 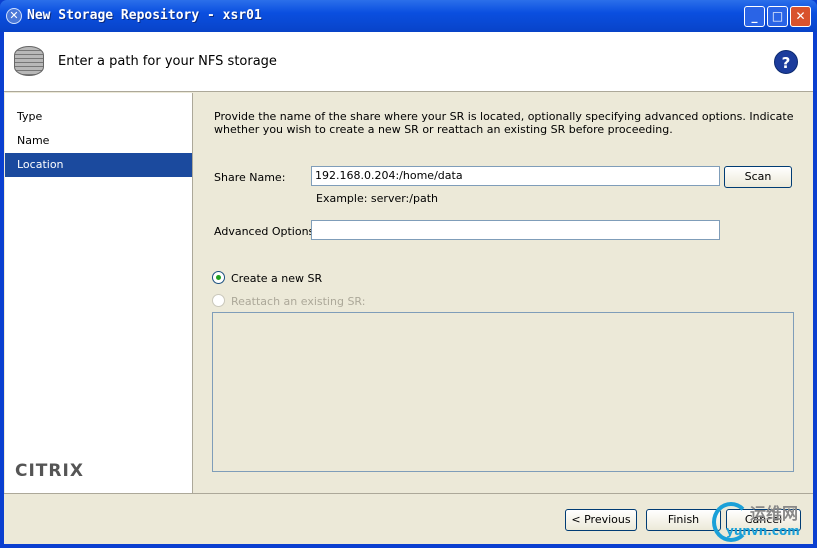 What do you see at coordinates (515, 176) in the screenshot?
I see `share-name-input: 192.168.0.204:/home/data` at bounding box center [515, 176].